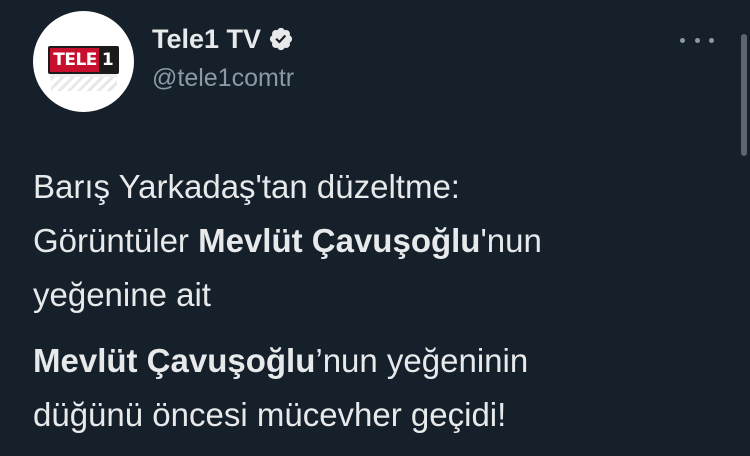  What do you see at coordinates (281, 39) in the screenshot?
I see `verified-badge-icon` at bounding box center [281, 39].